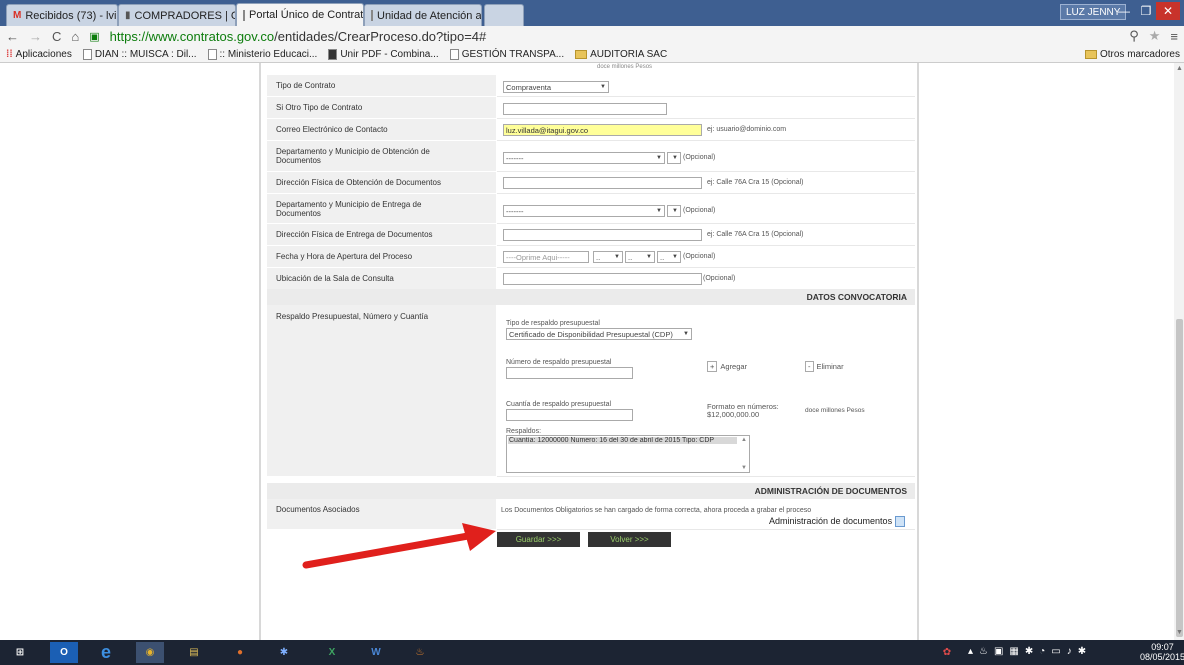  Describe the element at coordinates (630, 257) in the screenshot. I see `select-value: ..` at that location.